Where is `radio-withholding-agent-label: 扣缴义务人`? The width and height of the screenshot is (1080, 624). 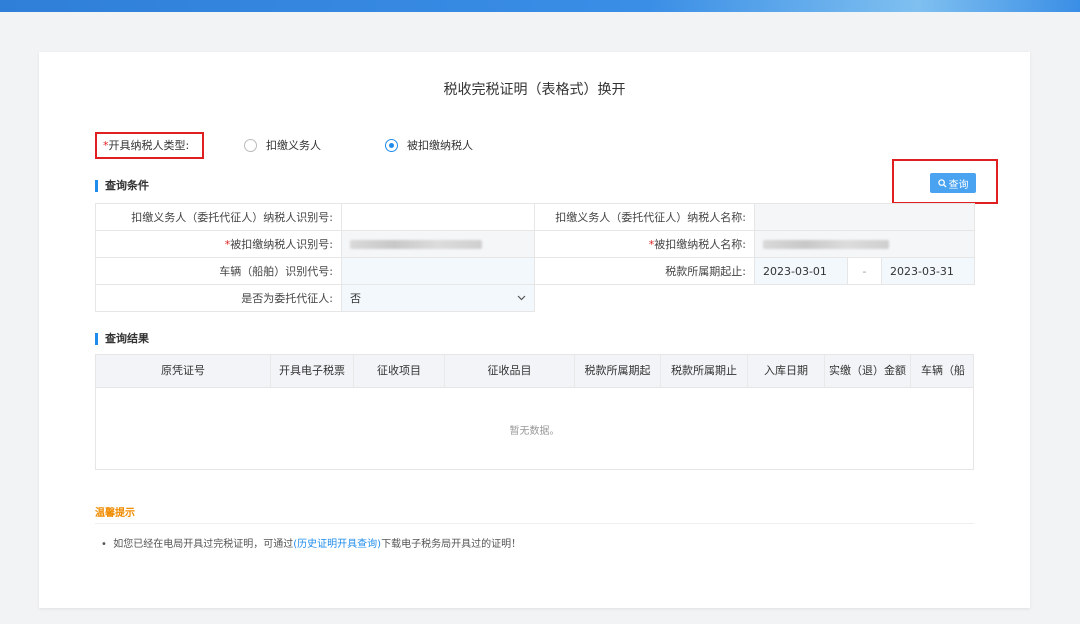 radio-withholding-agent-label: 扣缴义务人 is located at coordinates (293, 145).